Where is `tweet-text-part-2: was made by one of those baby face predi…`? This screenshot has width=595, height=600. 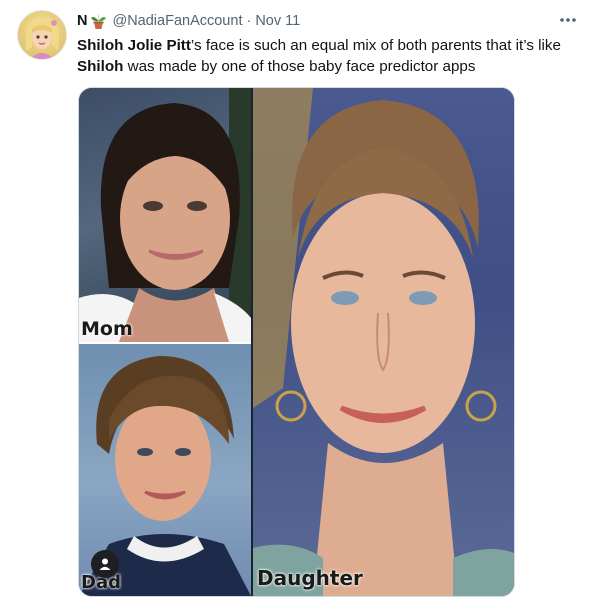
tweet-text-part-2: was made by one of those baby face predi… is located at coordinates (299, 66).